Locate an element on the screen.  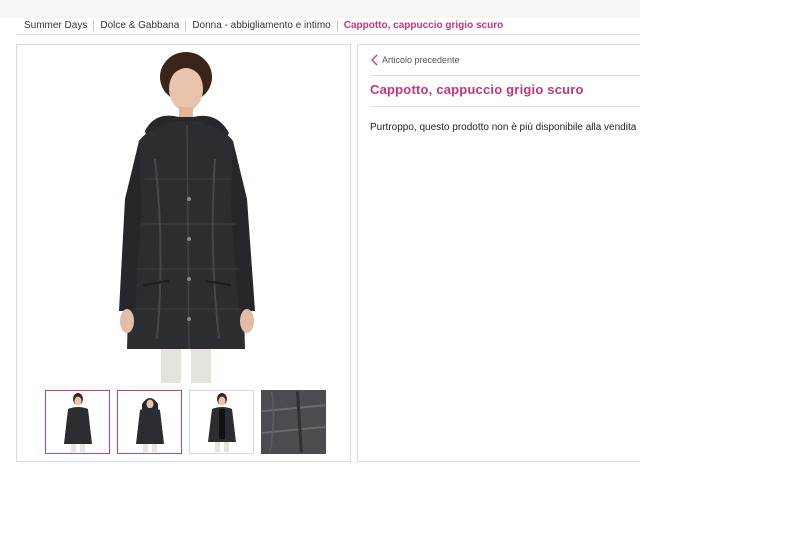
previous-article-link: Articolo precedente is located at coordinates (415, 60).